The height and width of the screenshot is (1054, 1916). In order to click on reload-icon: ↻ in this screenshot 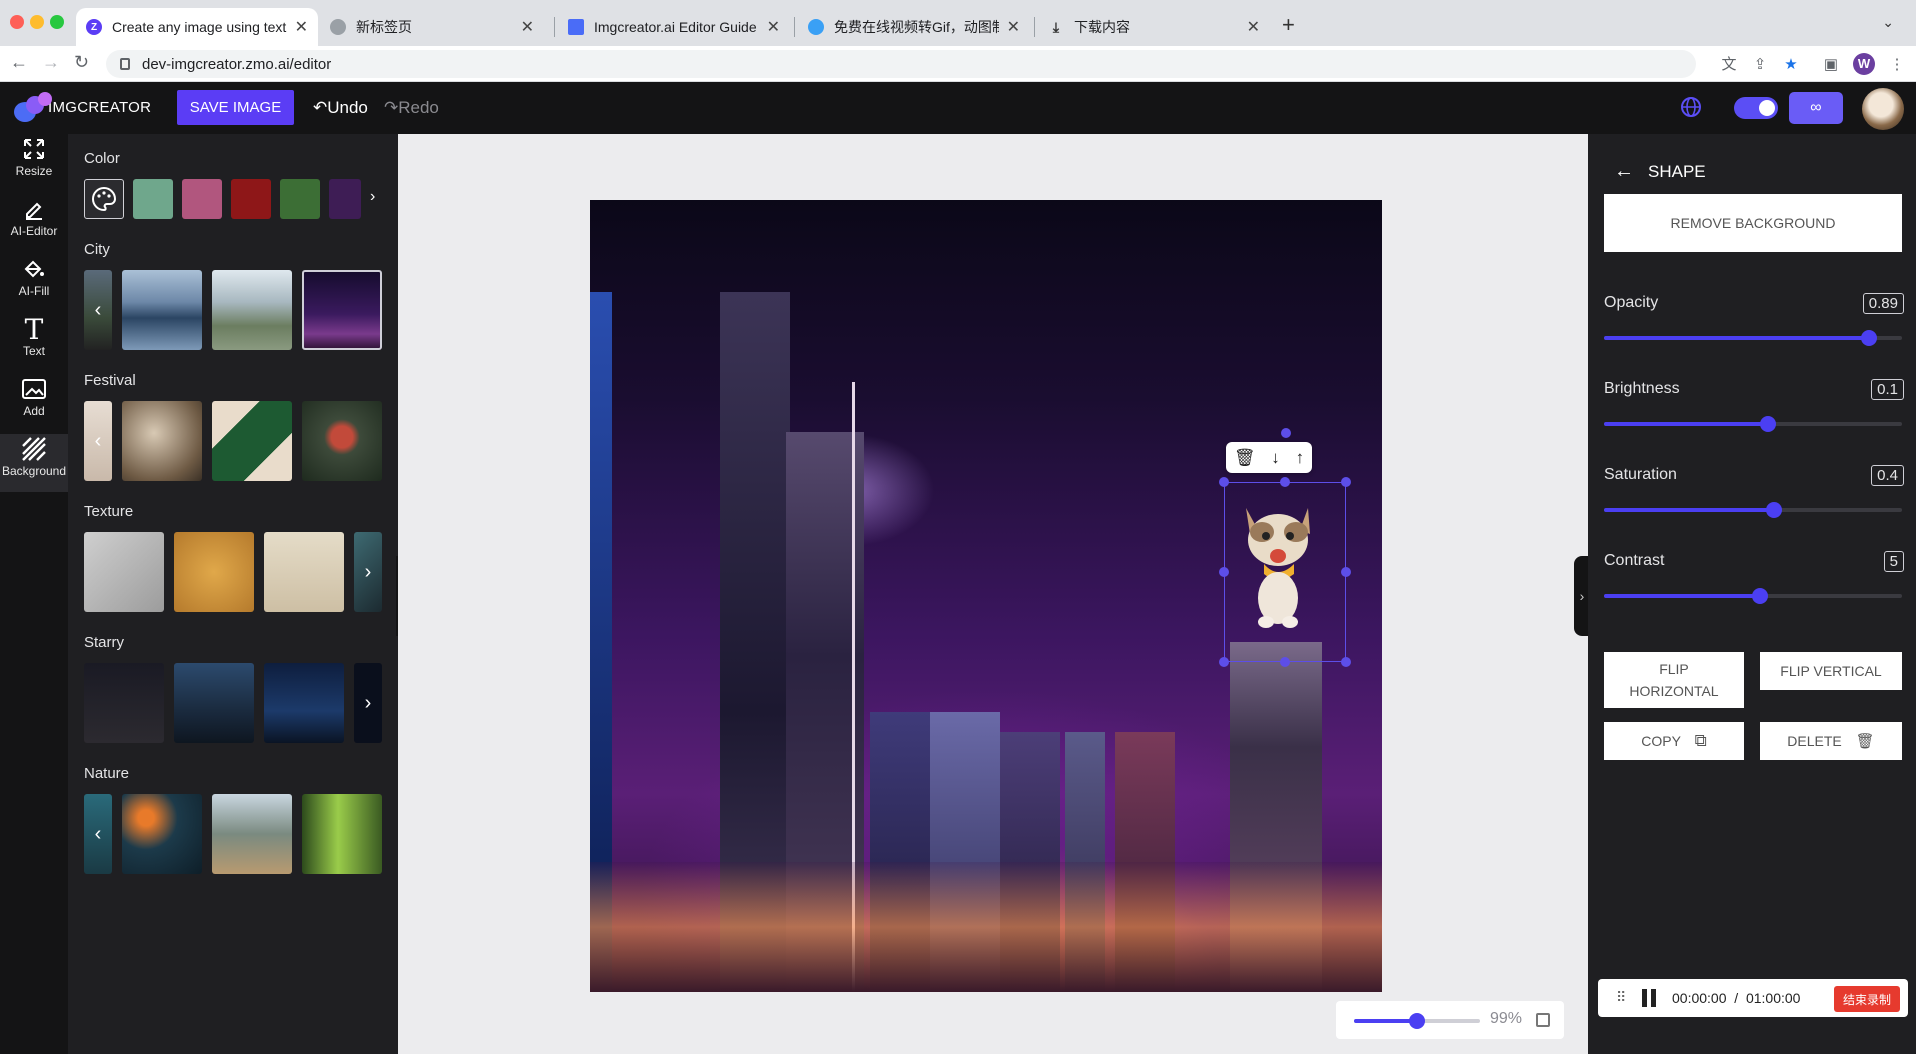, I will do `click(81, 62)`.